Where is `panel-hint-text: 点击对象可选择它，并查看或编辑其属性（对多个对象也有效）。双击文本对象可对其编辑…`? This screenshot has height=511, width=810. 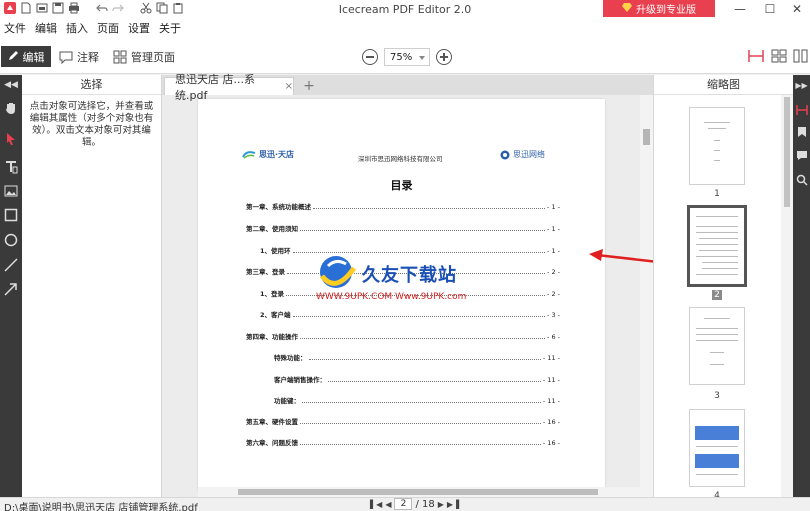
panel-hint-text: 点击对象可选择它，并查看或编辑其属性（对多个对象也有效）。双击文本对象可对其编辑… is located at coordinates (91, 124).